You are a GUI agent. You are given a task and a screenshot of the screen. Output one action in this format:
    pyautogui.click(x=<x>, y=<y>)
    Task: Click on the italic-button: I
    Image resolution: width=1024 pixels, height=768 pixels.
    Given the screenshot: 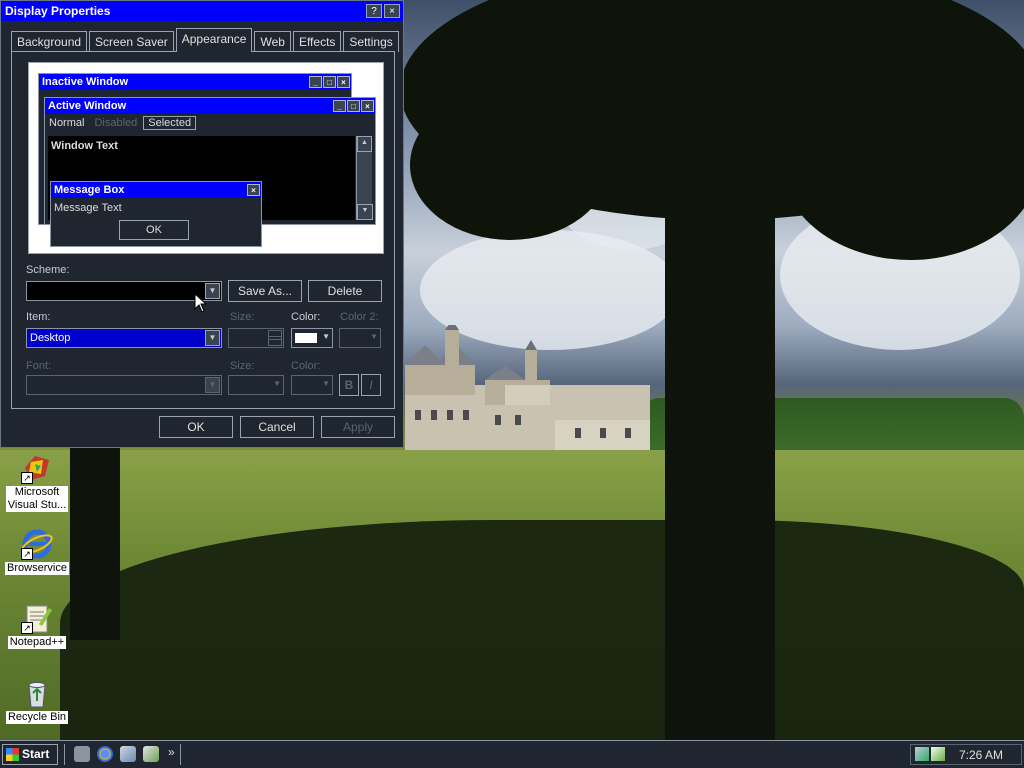 What is the action you would take?
    pyautogui.click(x=371, y=385)
    